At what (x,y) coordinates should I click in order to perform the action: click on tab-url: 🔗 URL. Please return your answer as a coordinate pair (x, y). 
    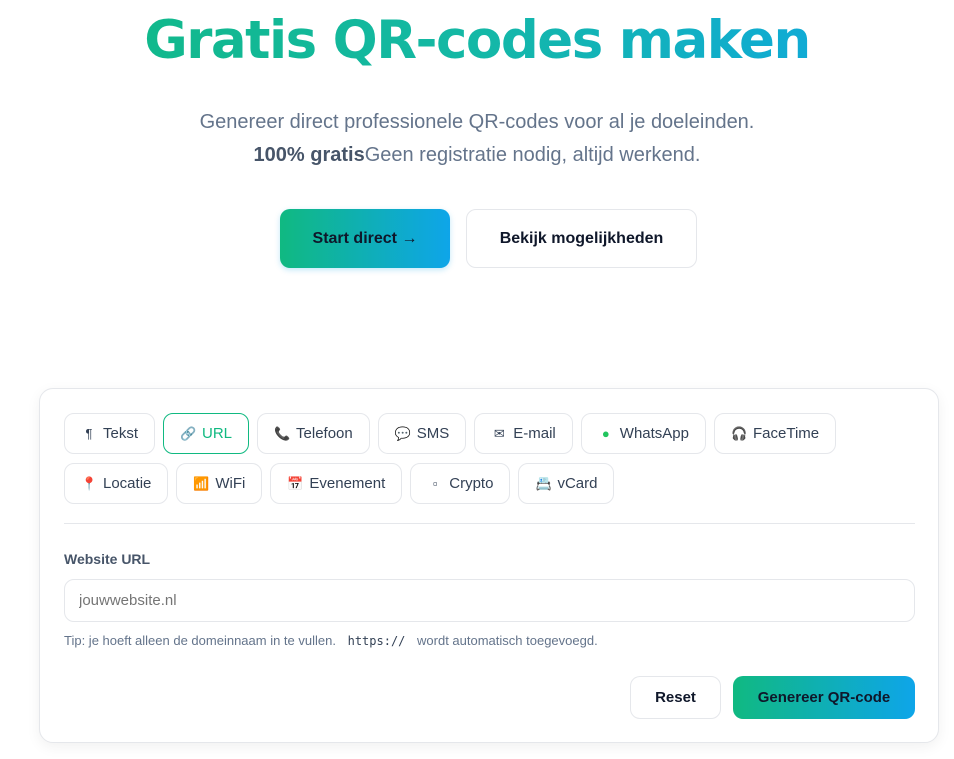
    Looking at the image, I should click on (206, 433).